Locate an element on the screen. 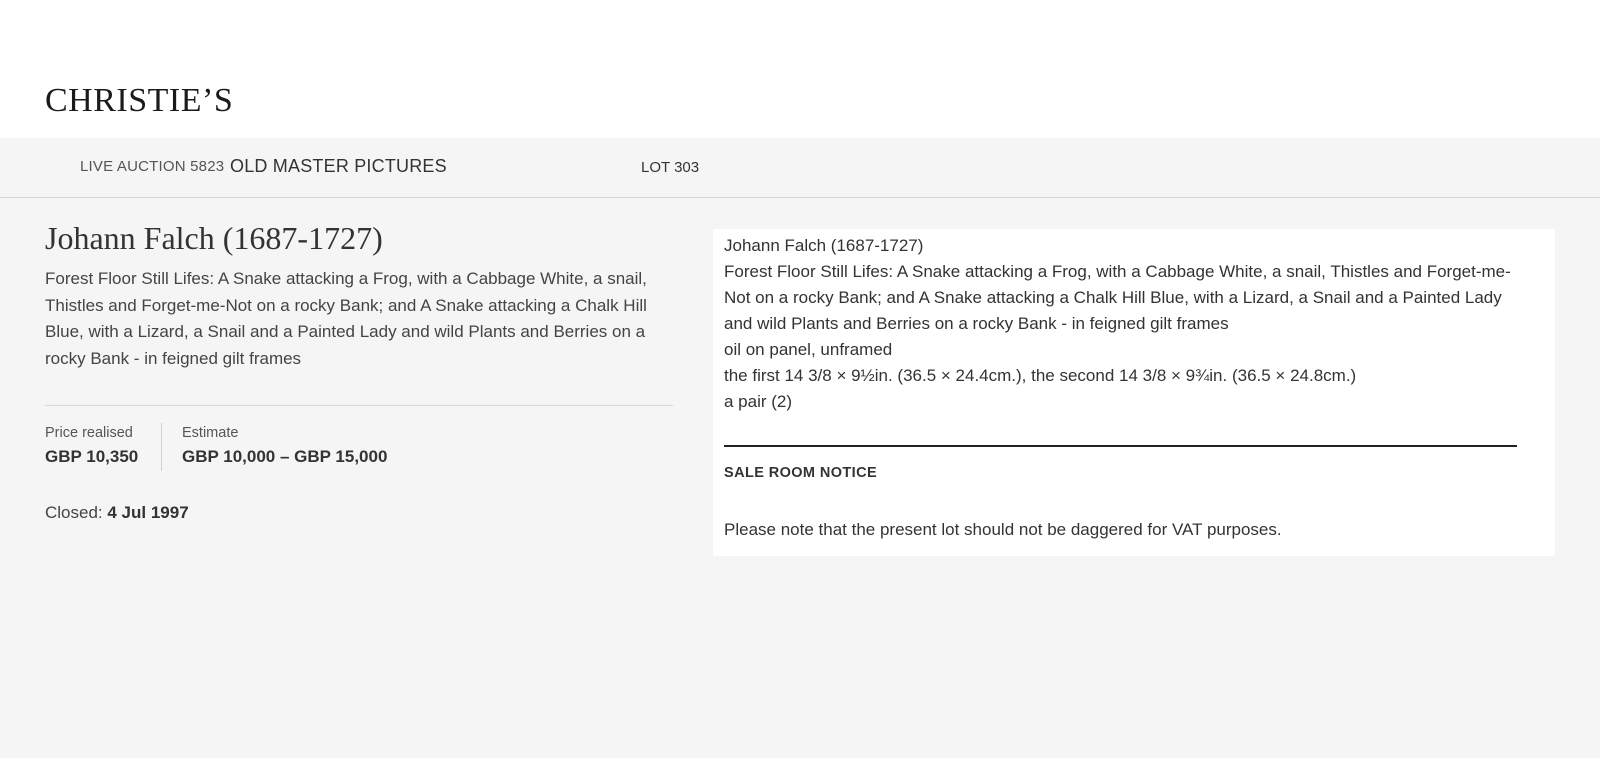 The height and width of the screenshot is (758, 1600). estimate-value: GBP 10,000 – GBP 15,000 is located at coordinates (285, 456).